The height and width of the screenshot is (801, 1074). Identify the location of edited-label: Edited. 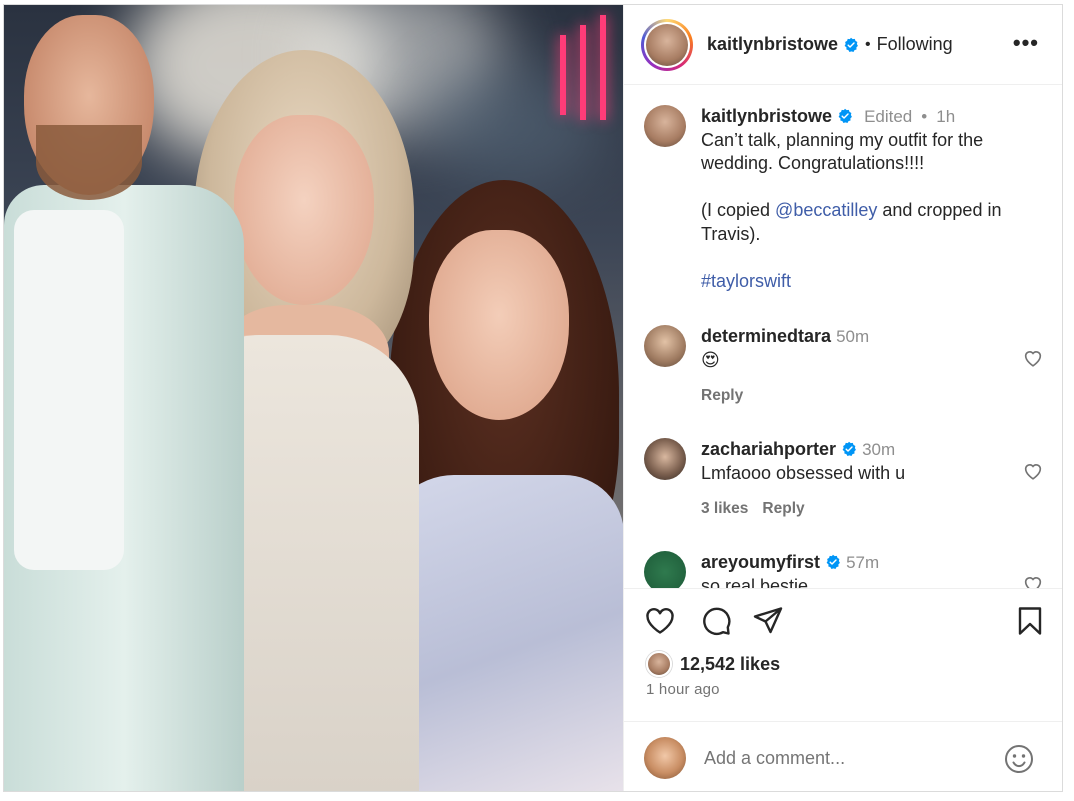
(888, 116).